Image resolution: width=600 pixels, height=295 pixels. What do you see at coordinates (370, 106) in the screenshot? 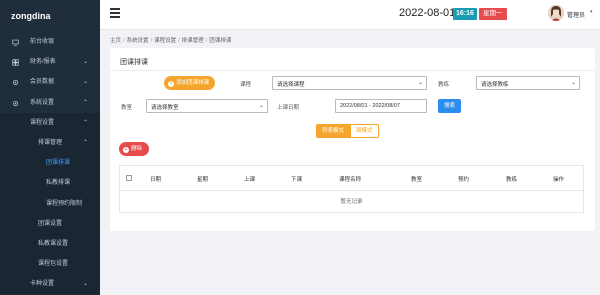
I see `date-range-value: 2022/08/01 - 2022/08/07` at bounding box center [370, 106].